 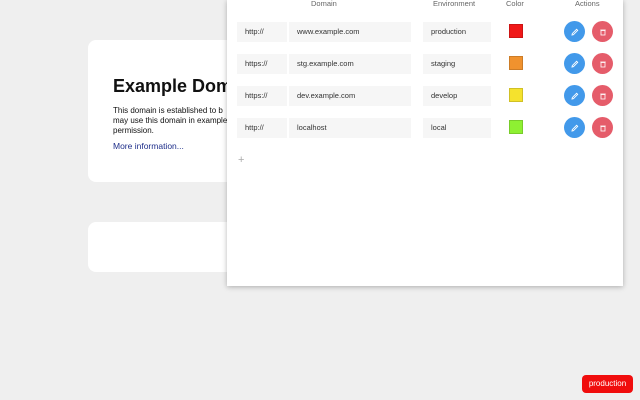 What do you see at coordinates (425, 64) in the screenshot?
I see `table-row: https:// stg.example.com staging` at bounding box center [425, 64].